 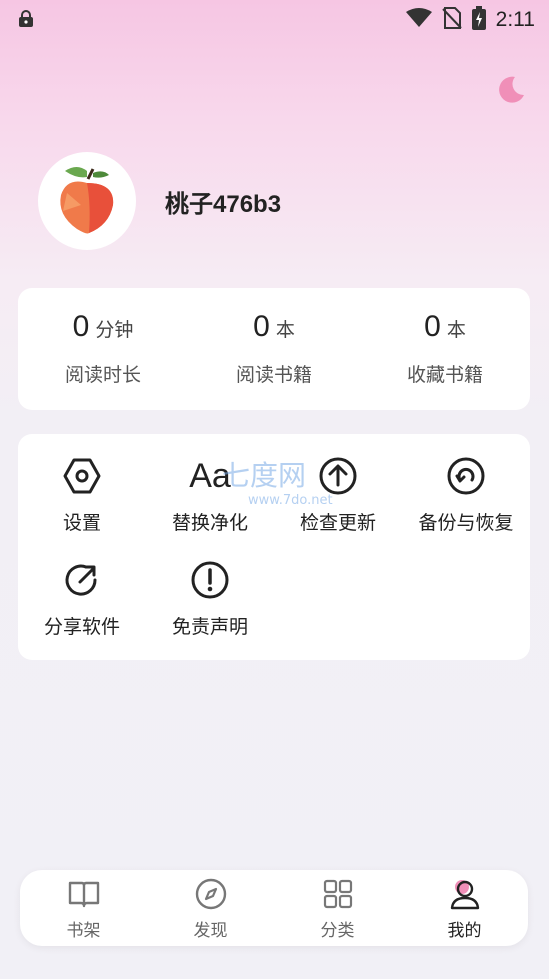 What do you see at coordinates (337, 931) in the screenshot?
I see `nav-label: 分类` at bounding box center [337, 931].